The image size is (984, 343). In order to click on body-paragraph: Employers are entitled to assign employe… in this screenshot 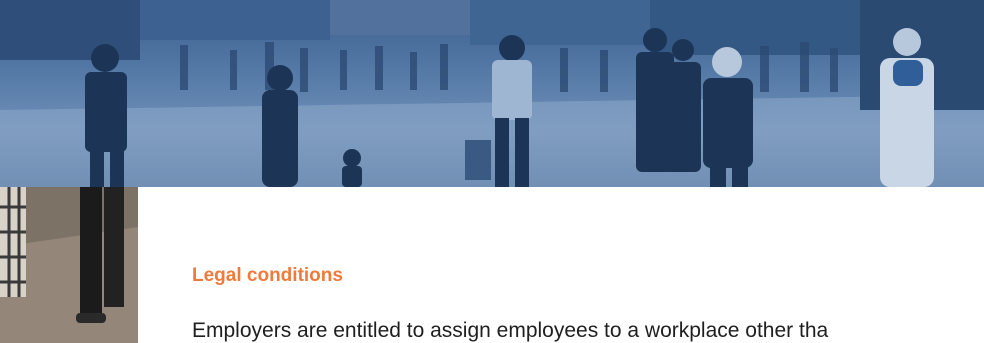, I will do `click(510, 330)`.